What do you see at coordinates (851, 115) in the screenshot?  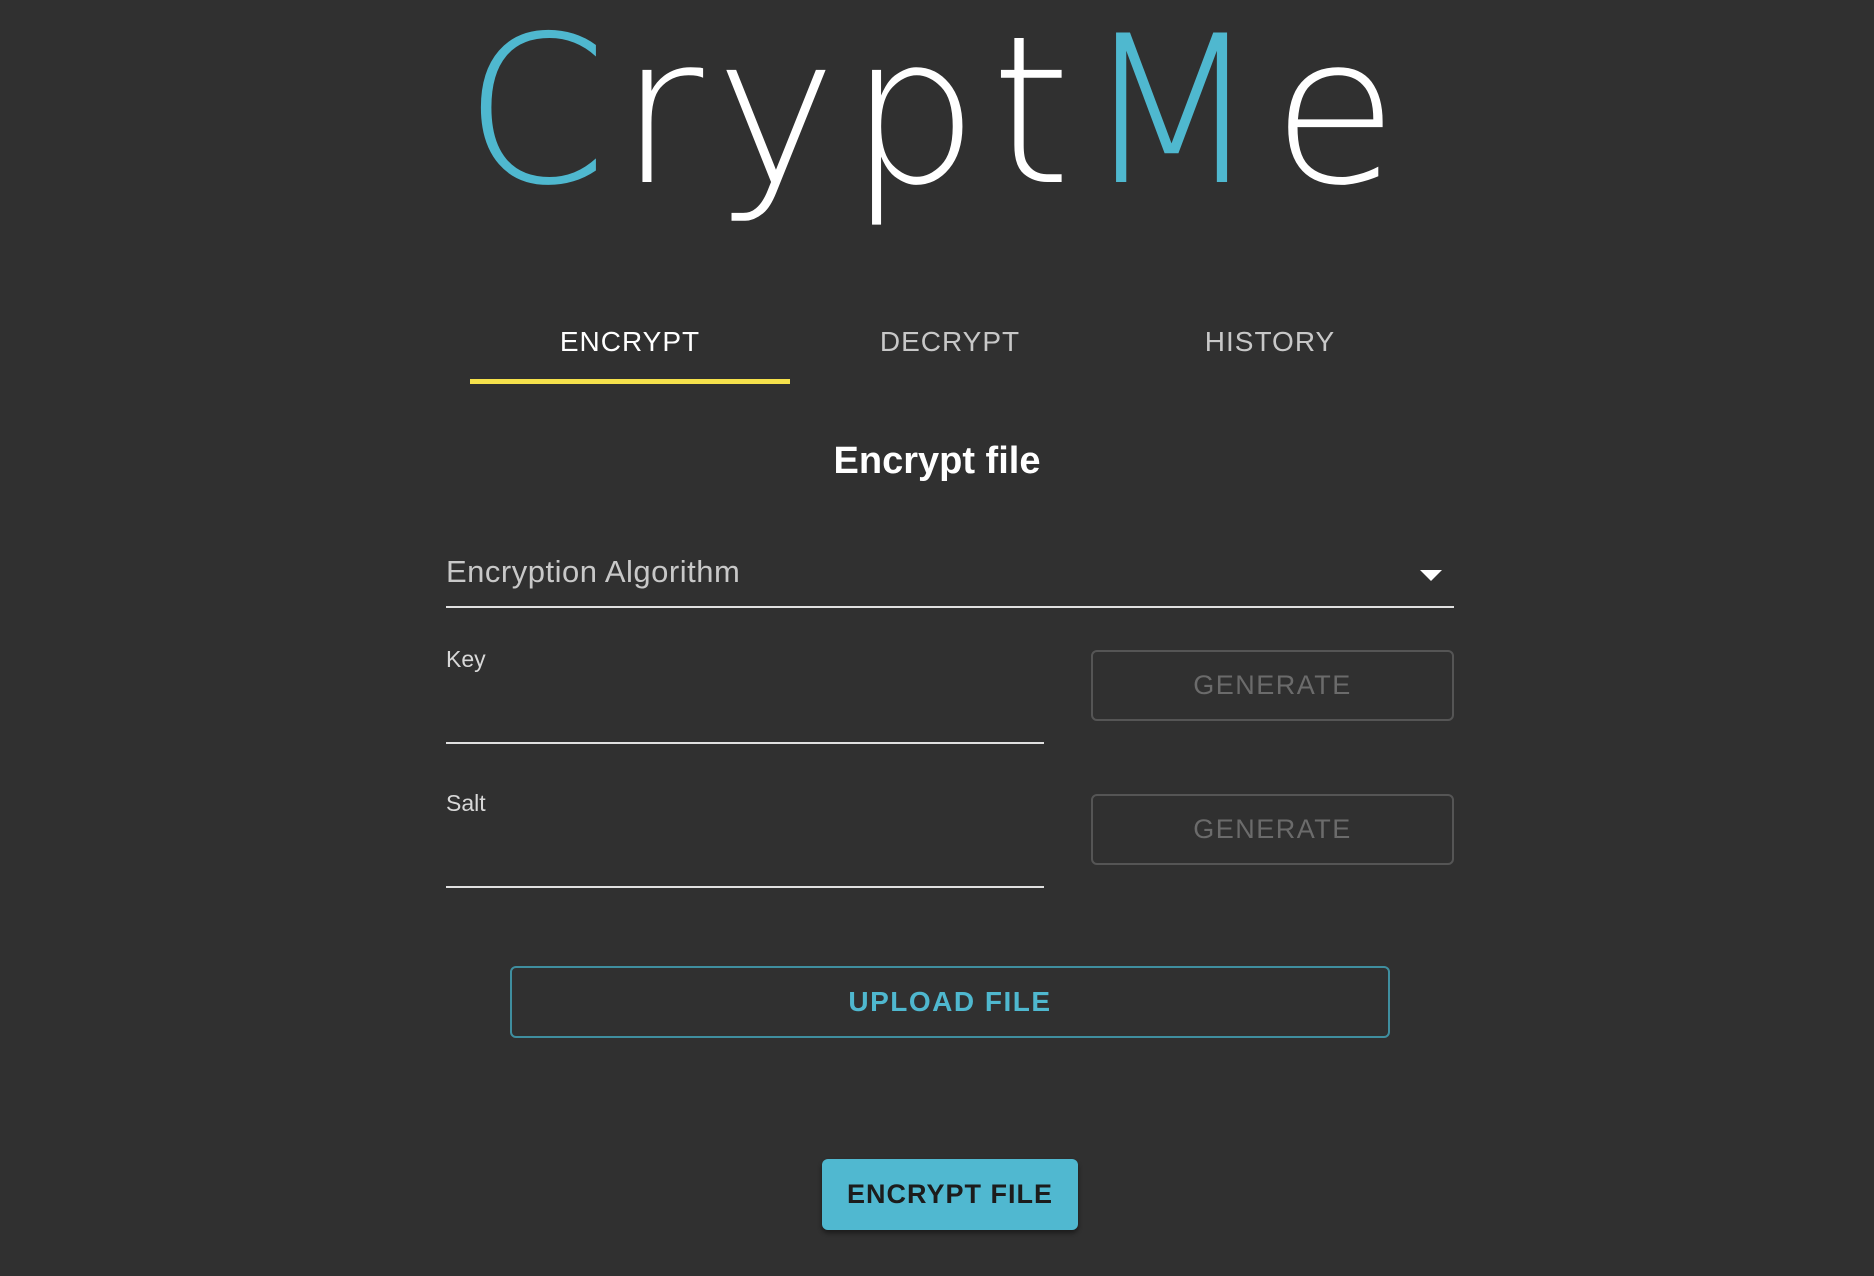 I see `logo-text-rypt: rypt` at bounding box center [851, 115].